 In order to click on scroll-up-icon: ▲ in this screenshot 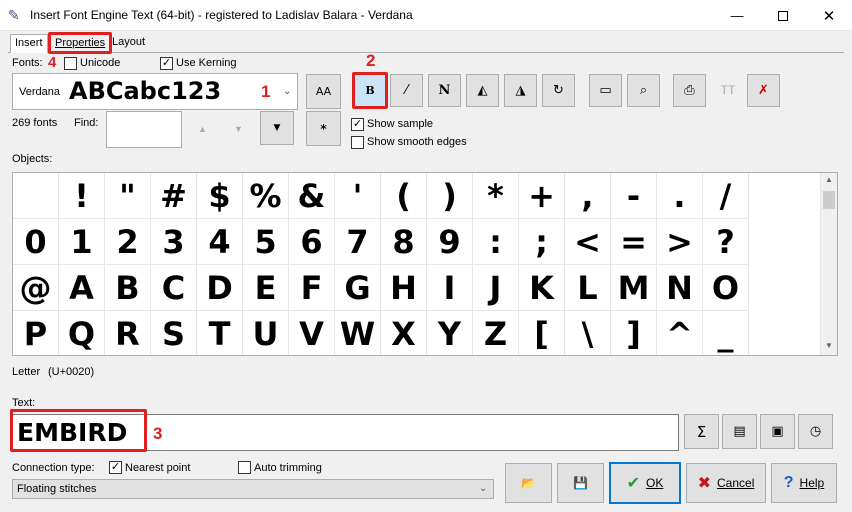, I will do `click(829, 179)`.